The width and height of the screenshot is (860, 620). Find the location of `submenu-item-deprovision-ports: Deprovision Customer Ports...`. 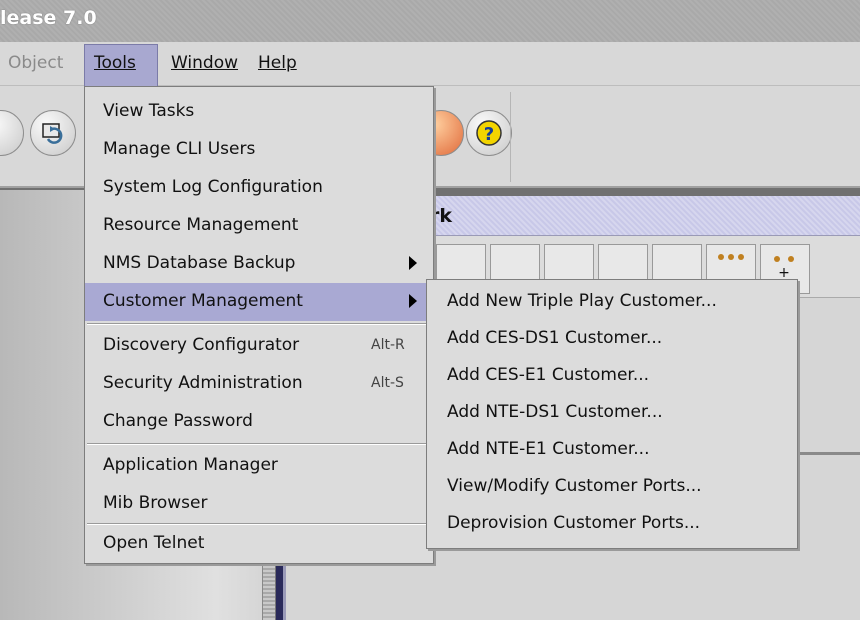

submenu-item-deprovision-ports: Deprovision Customer Ports... is located at coordinates (612, 524).